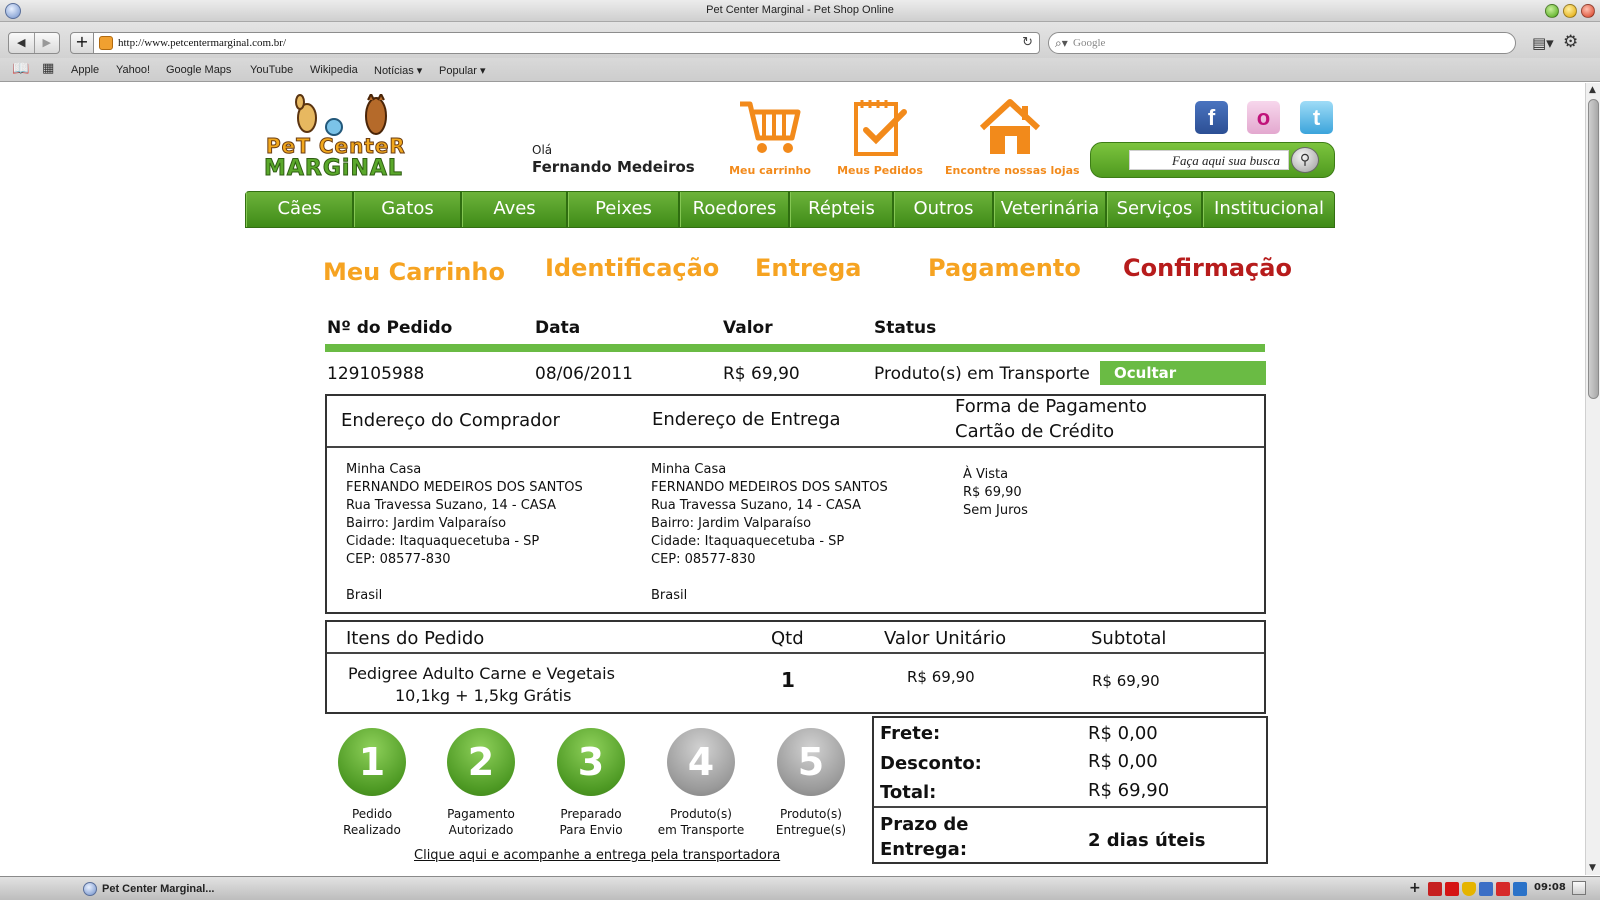 The image size is (1600, 900). Describe the element at coordinates (924, 837) in the screenshot. I see `deadline-label: Prazo de Entrega:` at that location.